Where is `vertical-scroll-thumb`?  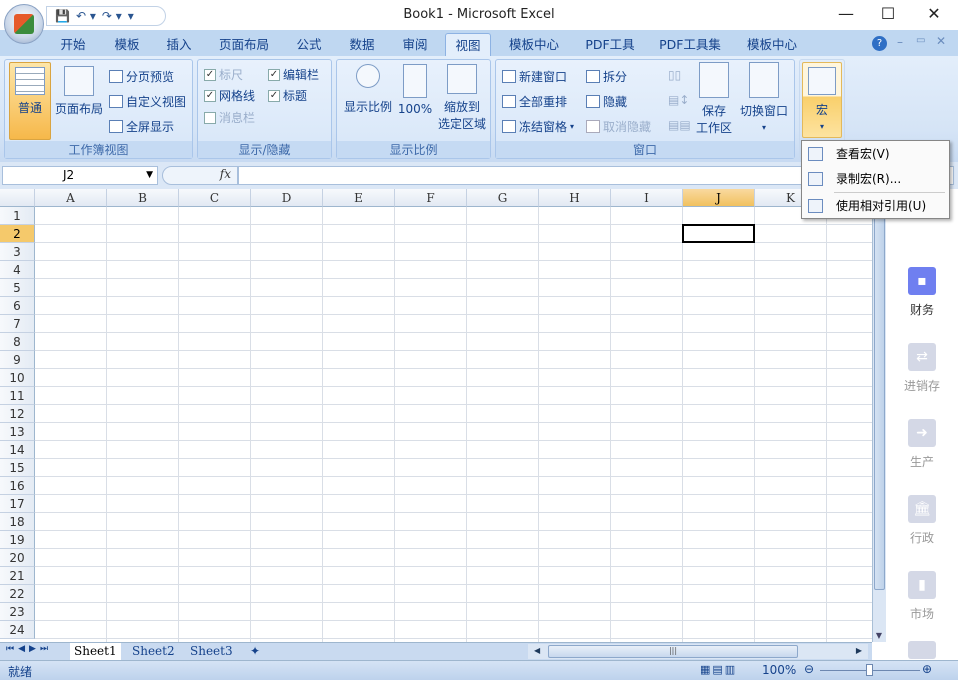
vertical-scroll-thumb is located at coordinates (879, 398).